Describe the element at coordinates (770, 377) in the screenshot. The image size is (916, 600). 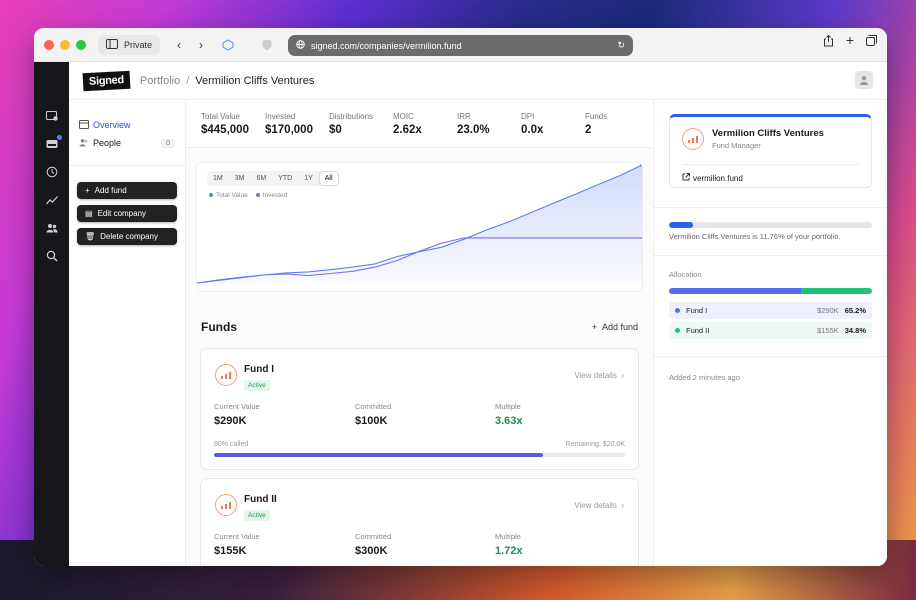
I see `added-timestamp: Added 2 minutes ago` at that location.